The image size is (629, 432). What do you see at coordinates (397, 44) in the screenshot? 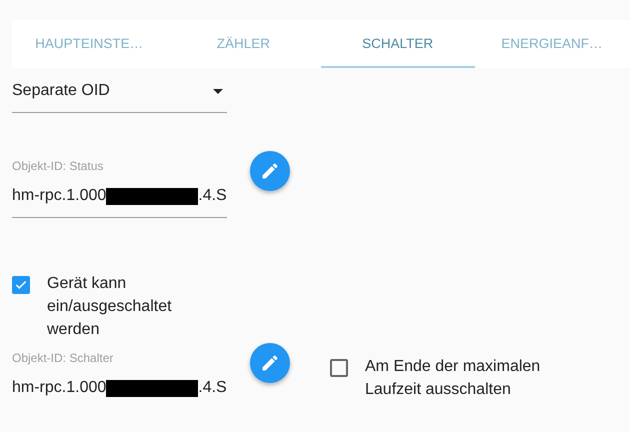
I see `tab: SCHALTER` at bounding box center [397, 44].